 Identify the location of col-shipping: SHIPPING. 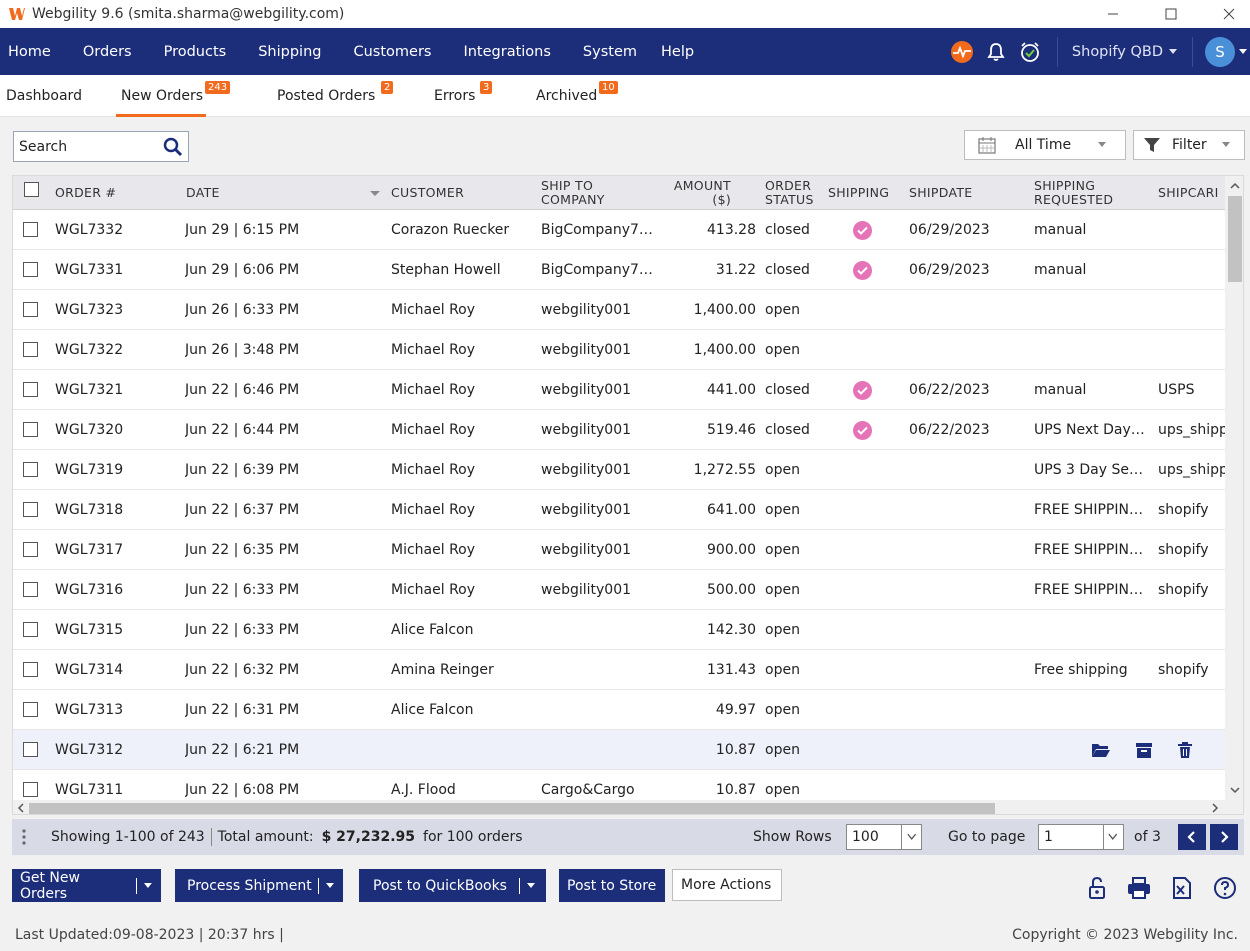
(858, 193).